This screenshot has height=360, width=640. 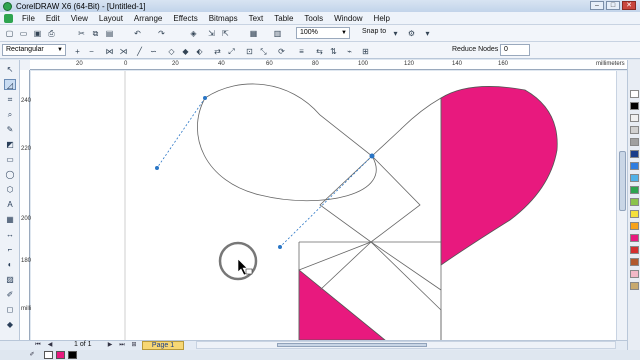 What do you see at coordinates (110, 345) in the screenshot?
I see `next-page-icon: ▶` at bounding box center [110, 345].